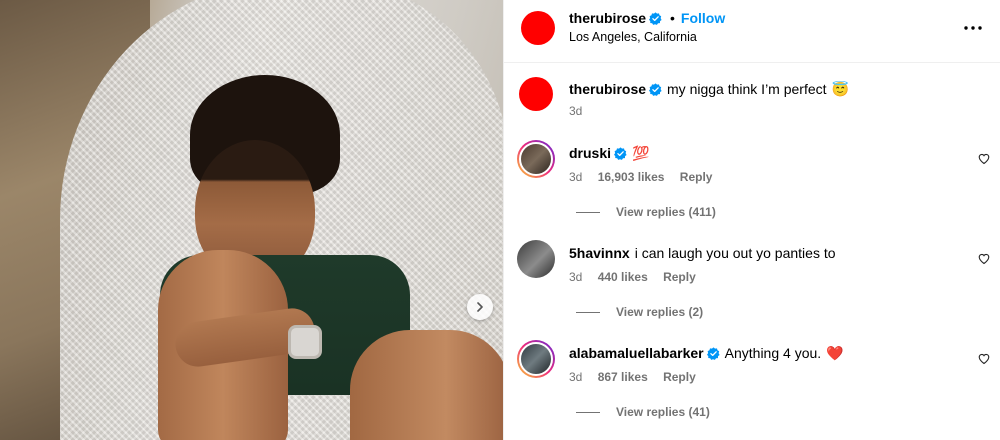 This screenshot has height=440, width=1000. I want to click on follow-button: Follow, so click(703, 18).